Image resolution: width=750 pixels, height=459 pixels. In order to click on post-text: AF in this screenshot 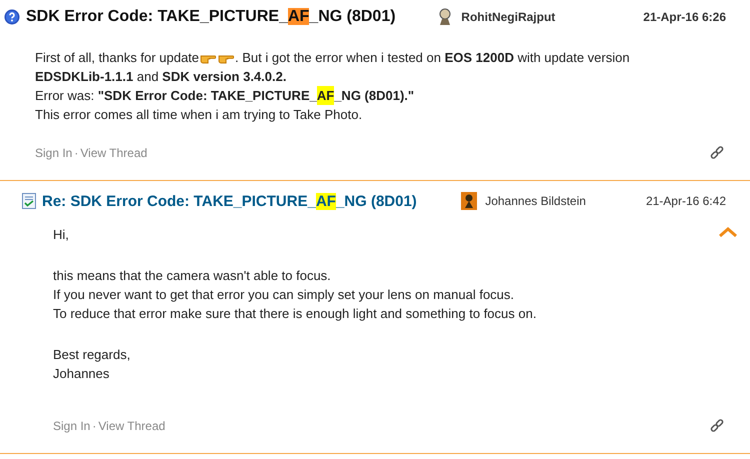, I will do `click(325, 95)`.